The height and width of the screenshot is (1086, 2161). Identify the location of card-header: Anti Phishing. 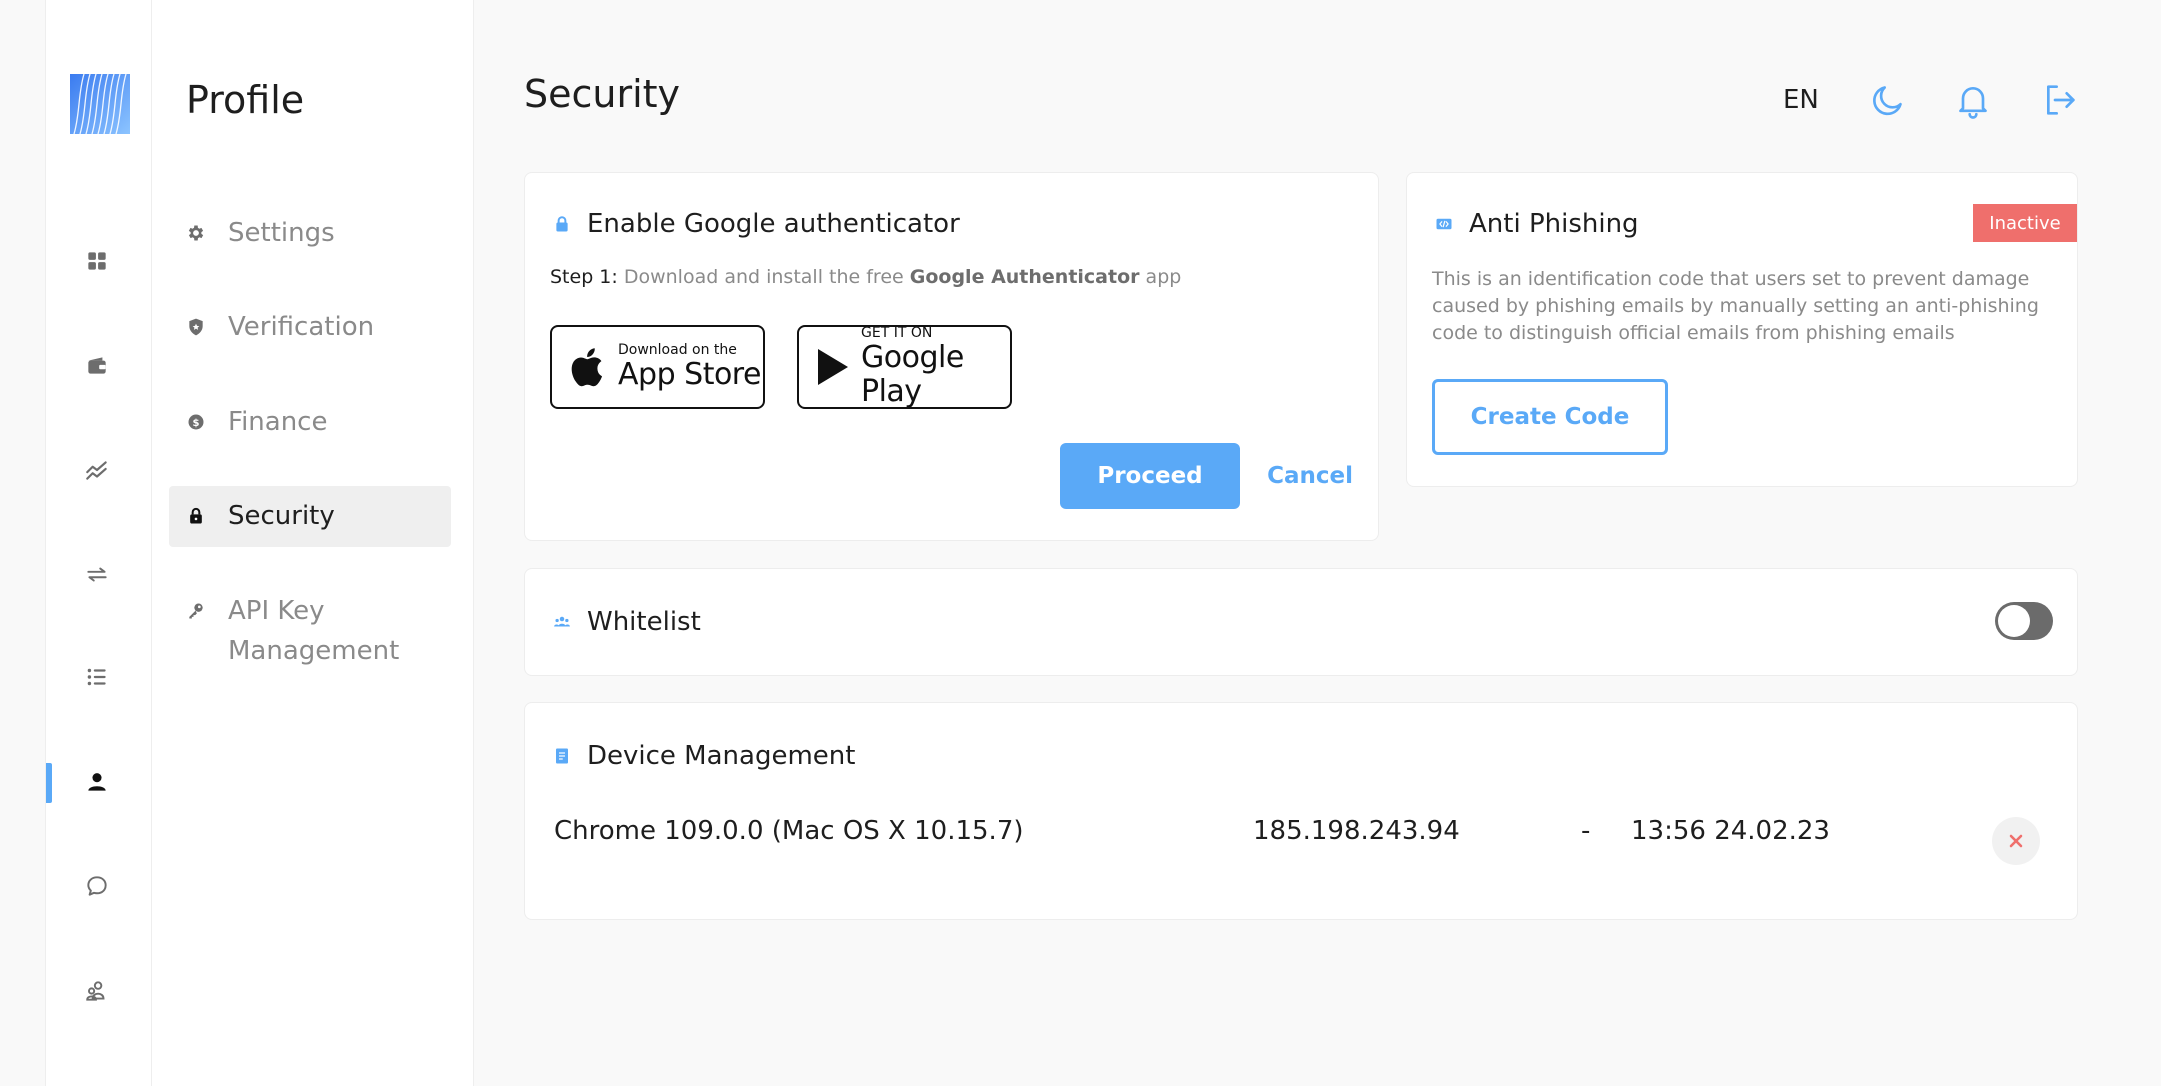
(1536, 224).